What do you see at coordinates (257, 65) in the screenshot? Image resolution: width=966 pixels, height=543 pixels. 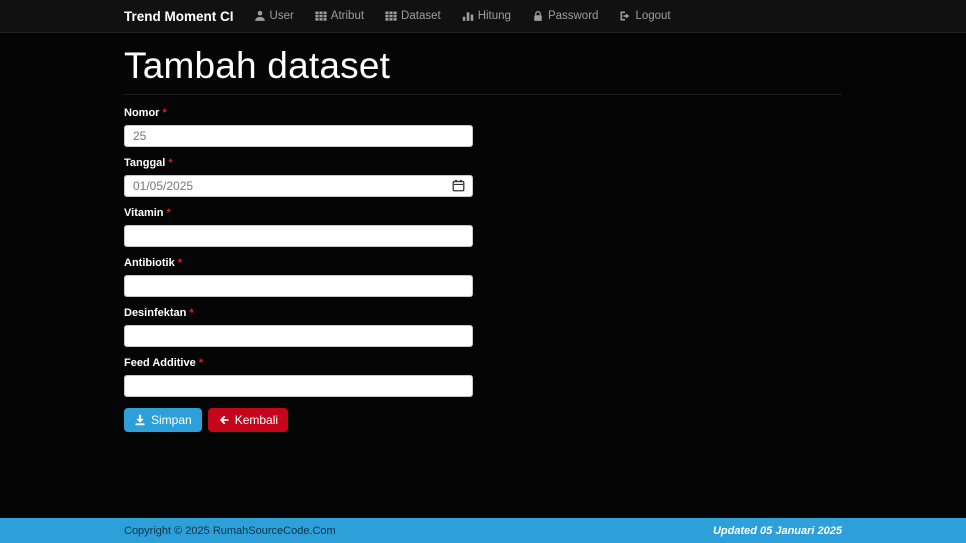 I see `page-title: Tambah dataset` at bounding box center [257, 65].